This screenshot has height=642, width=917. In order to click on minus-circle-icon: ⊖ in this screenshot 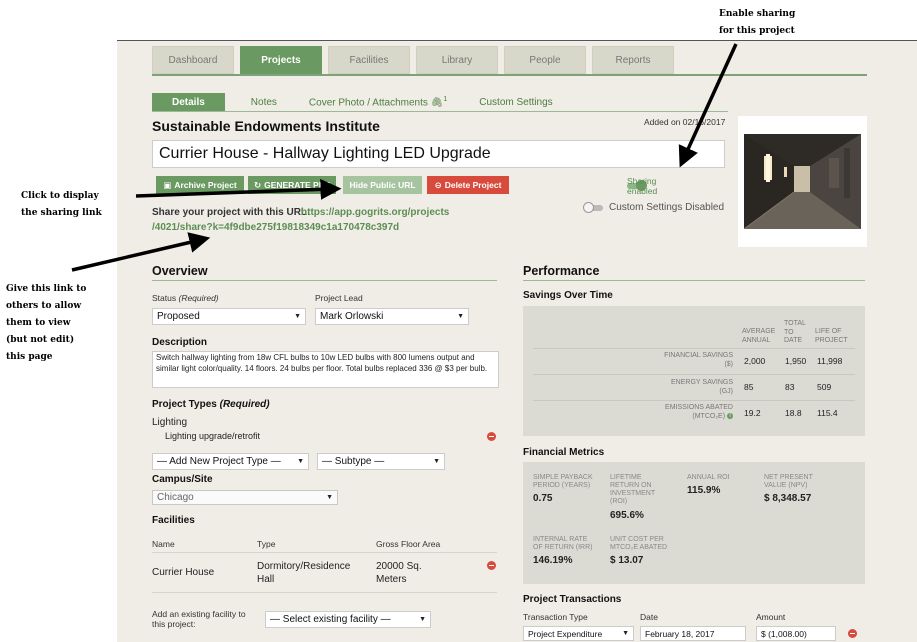, I will do `click(438, 184)`.